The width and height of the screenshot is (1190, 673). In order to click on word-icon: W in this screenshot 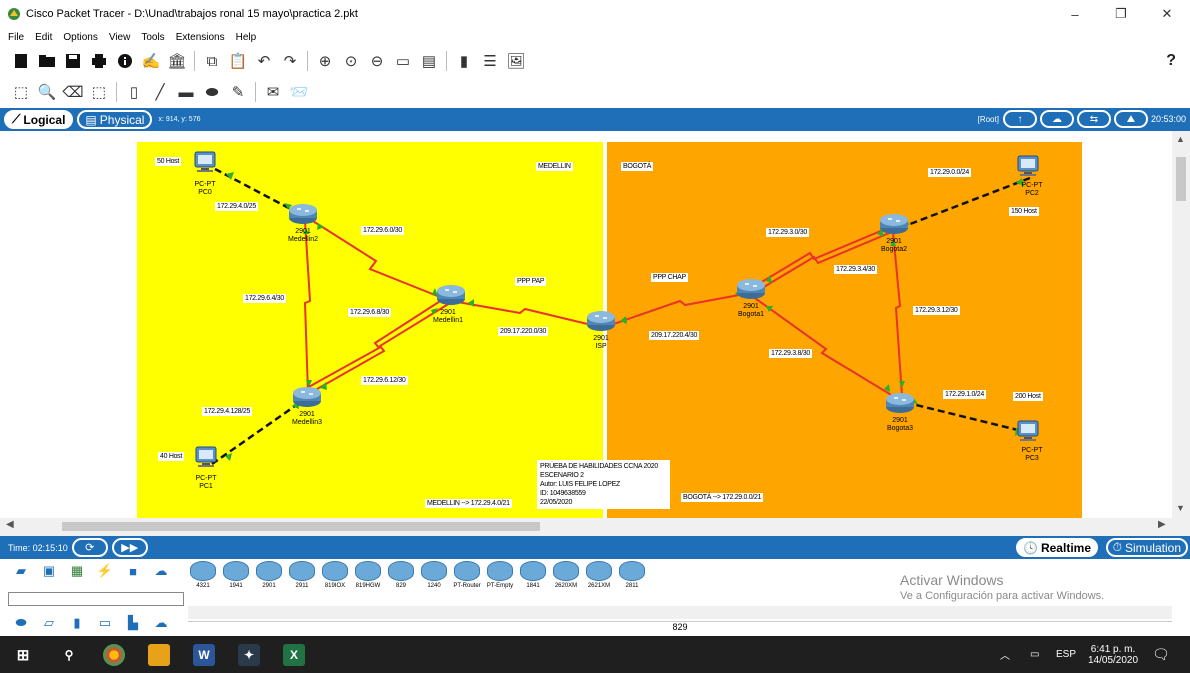, I will do `click(204, 655)`.